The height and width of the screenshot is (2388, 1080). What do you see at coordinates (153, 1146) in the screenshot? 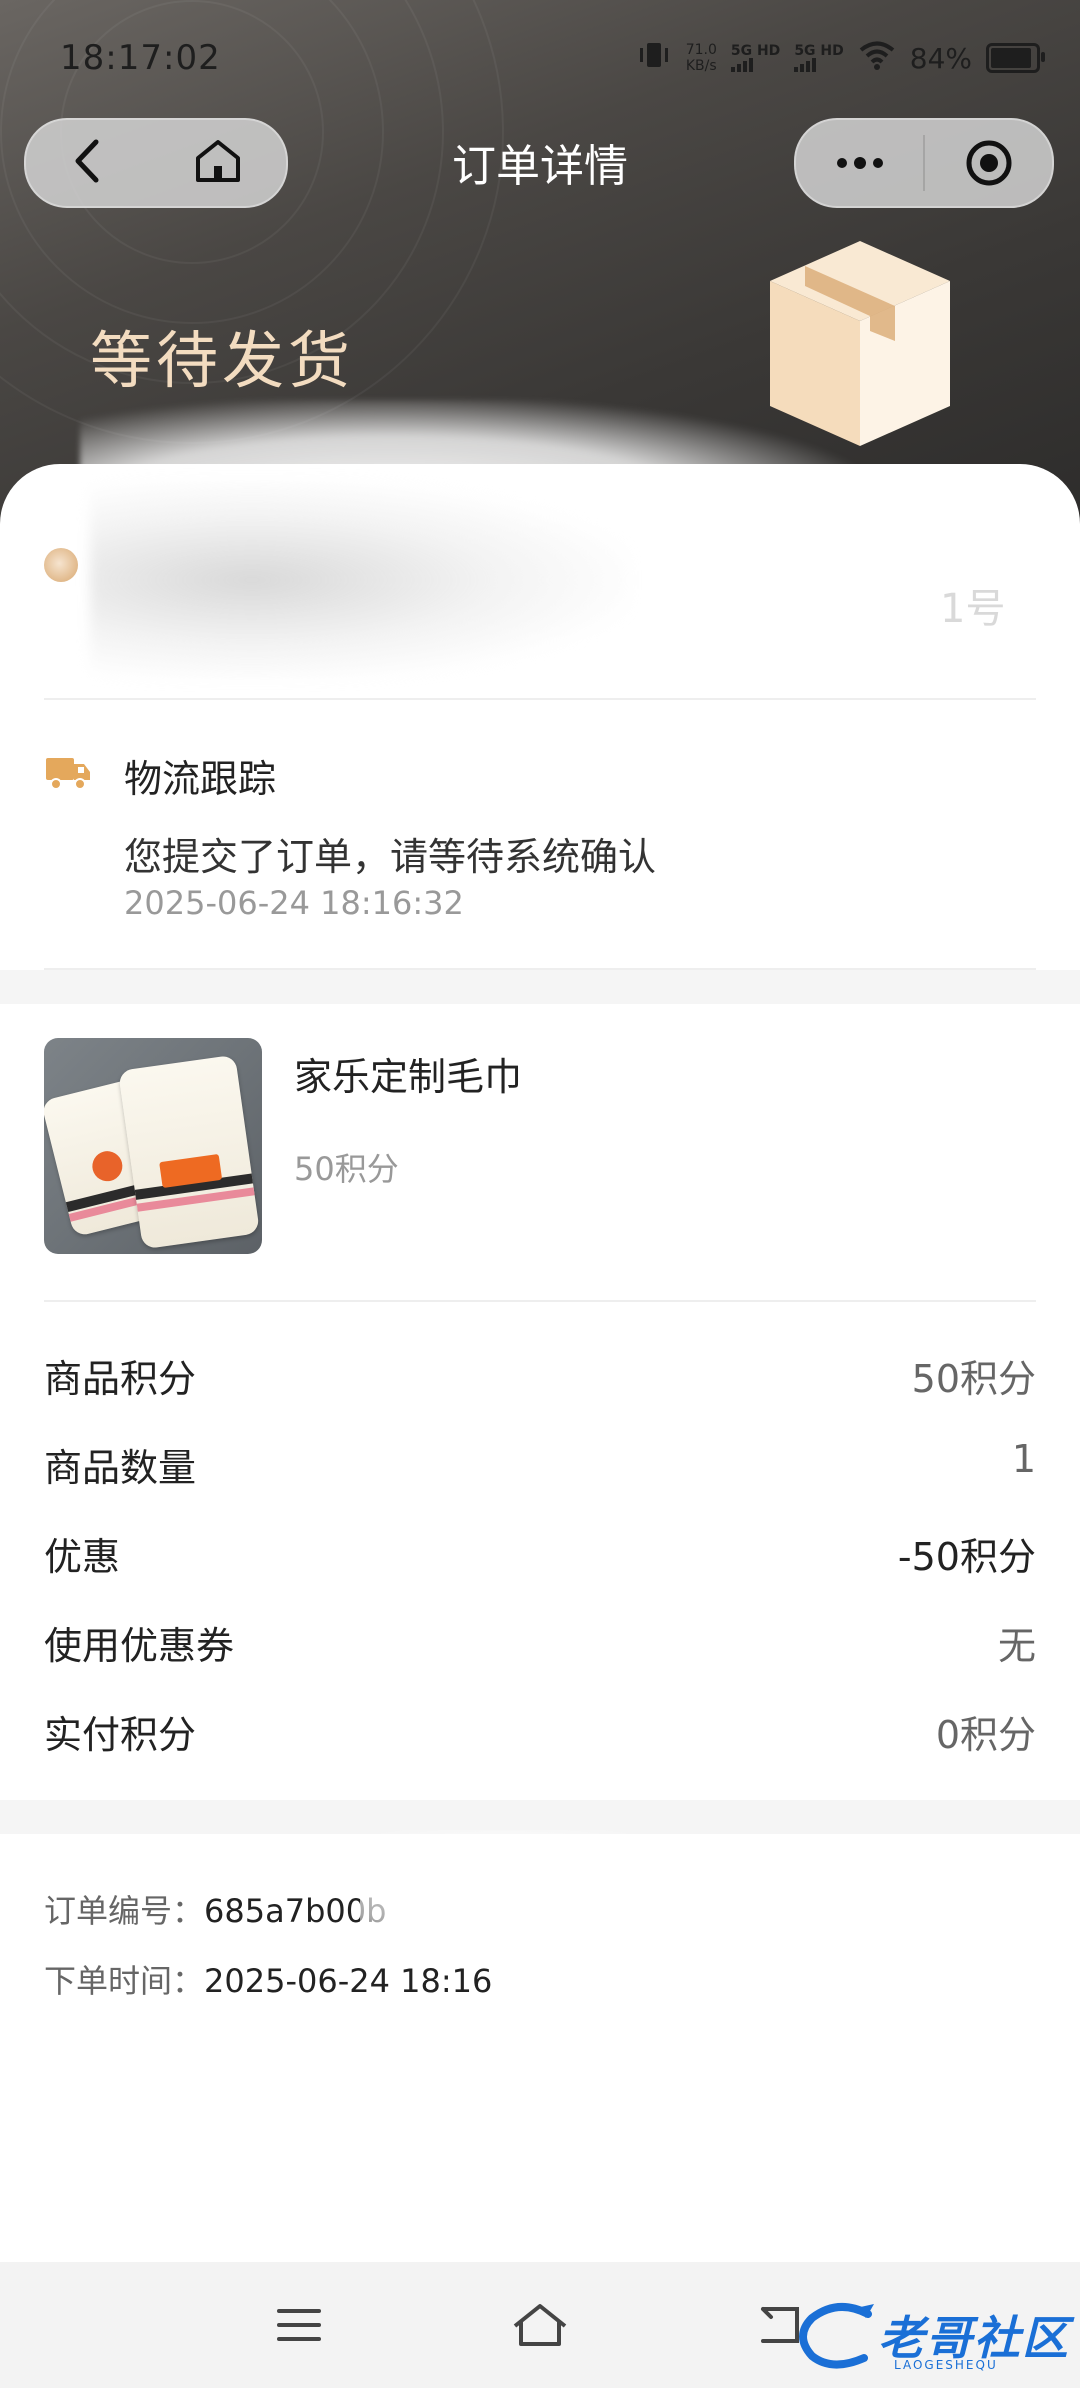
I see `product-image` at bounding box center [153, 1146].